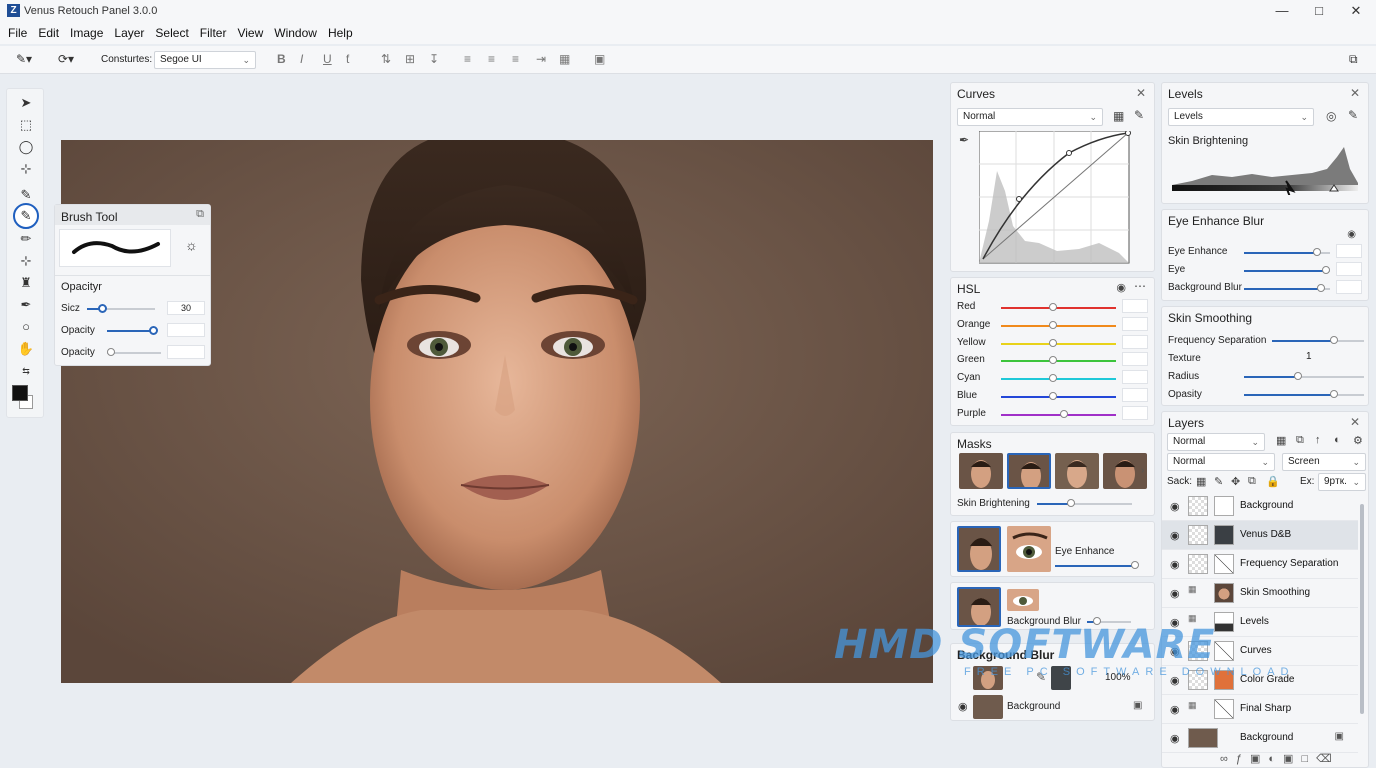  Describe the element at coordinates (26, 125) in the screenshot. I see `marquee-tool-icon: ⬚` at that location.